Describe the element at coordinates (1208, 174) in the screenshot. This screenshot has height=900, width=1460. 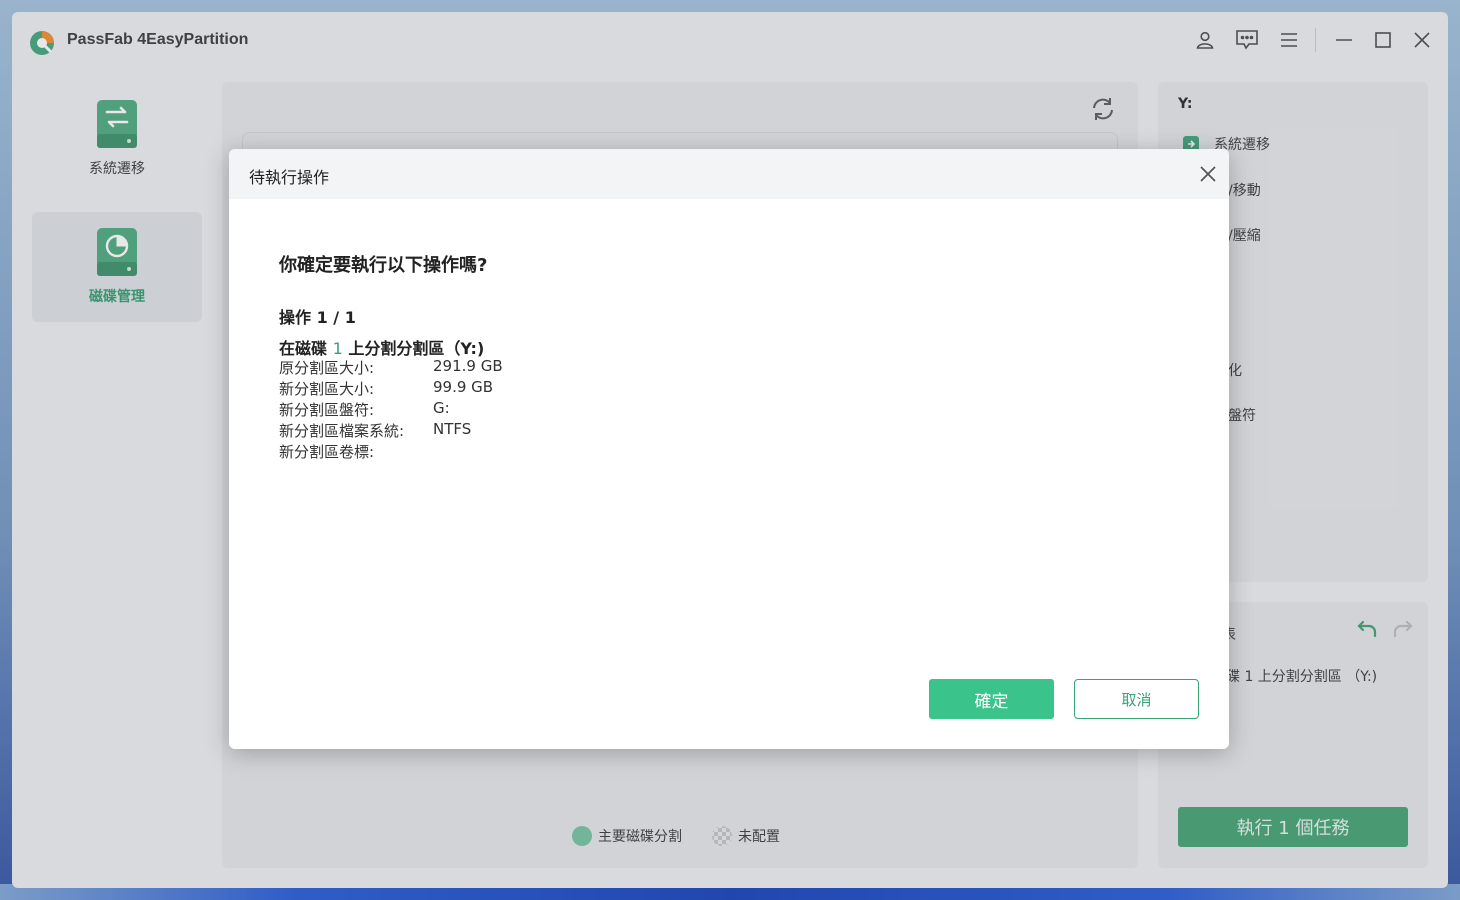
I see `dialog-close-icon` at that location.